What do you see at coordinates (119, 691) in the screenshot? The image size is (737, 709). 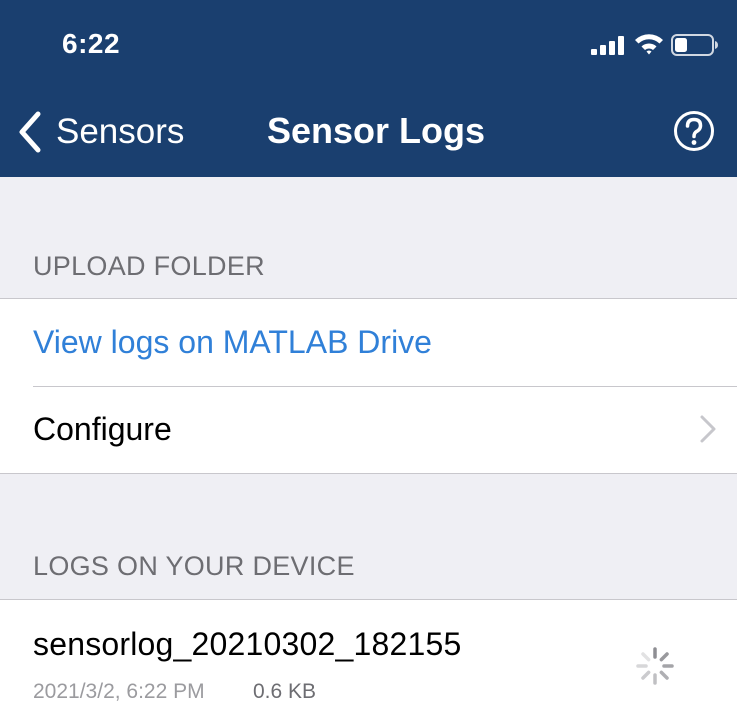 I see `log-date: 2021/3/2, 6:22 PM` at bounding box center [119, 691].